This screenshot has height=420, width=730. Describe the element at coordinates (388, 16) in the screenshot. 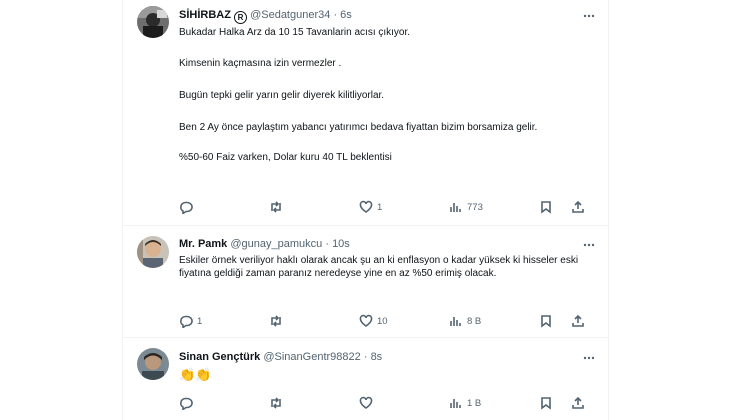

I see `tweet-header: SİHİRBAZ R @Sedatguner34 · 6s` at that location.